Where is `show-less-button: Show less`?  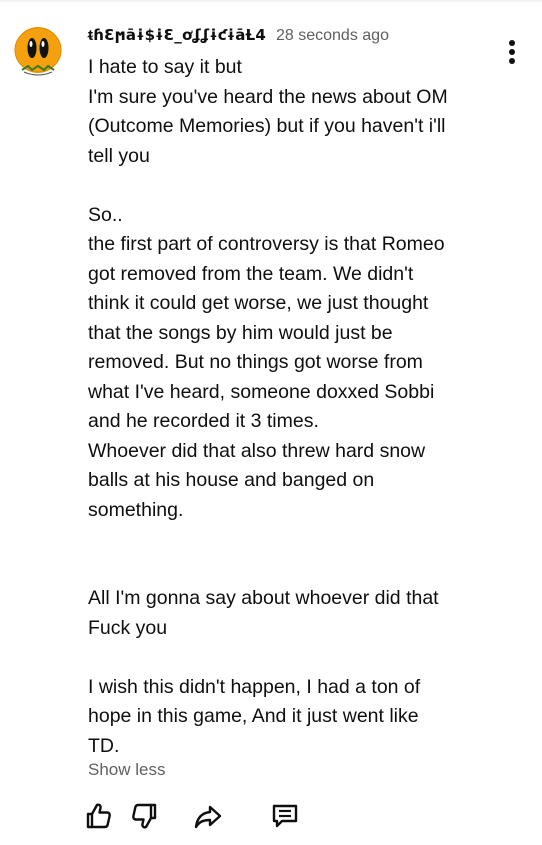 show-less-button: Show less is located at coordinates (126, 770).